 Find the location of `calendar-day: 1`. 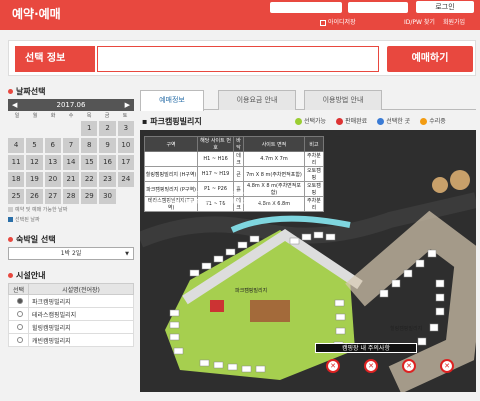

calendar-day: 1 is located at coordinates (89, 128).